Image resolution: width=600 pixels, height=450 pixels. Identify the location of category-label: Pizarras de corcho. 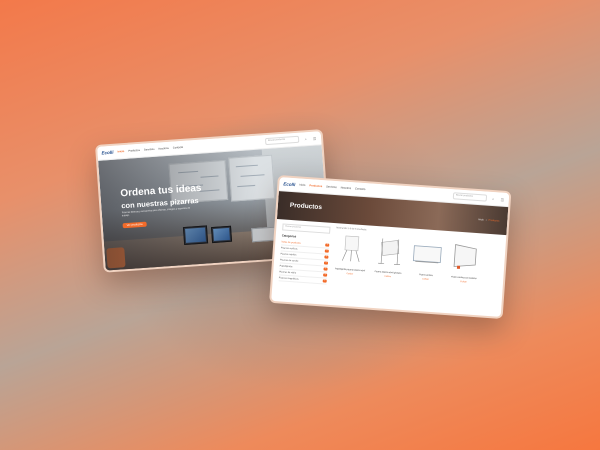
(289, 260).